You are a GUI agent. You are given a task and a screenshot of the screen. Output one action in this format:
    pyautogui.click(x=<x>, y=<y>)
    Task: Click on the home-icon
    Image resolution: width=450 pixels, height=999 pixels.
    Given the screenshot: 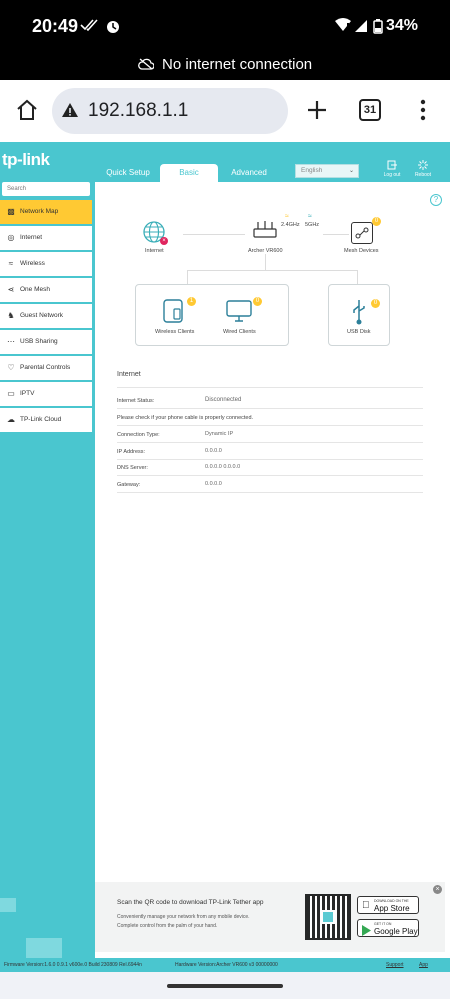 What is the action you would take?
    pyautogui.click(x=27, y=112)
    